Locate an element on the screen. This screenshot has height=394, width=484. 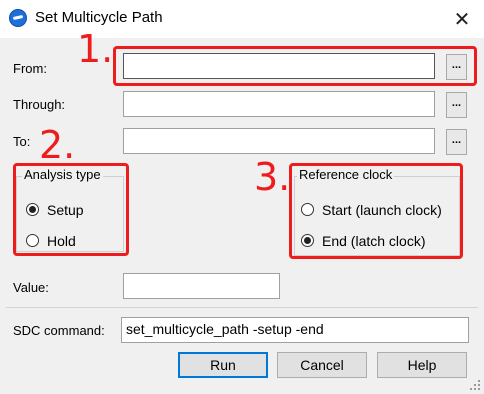
separator is located at coordinates (242, 307).